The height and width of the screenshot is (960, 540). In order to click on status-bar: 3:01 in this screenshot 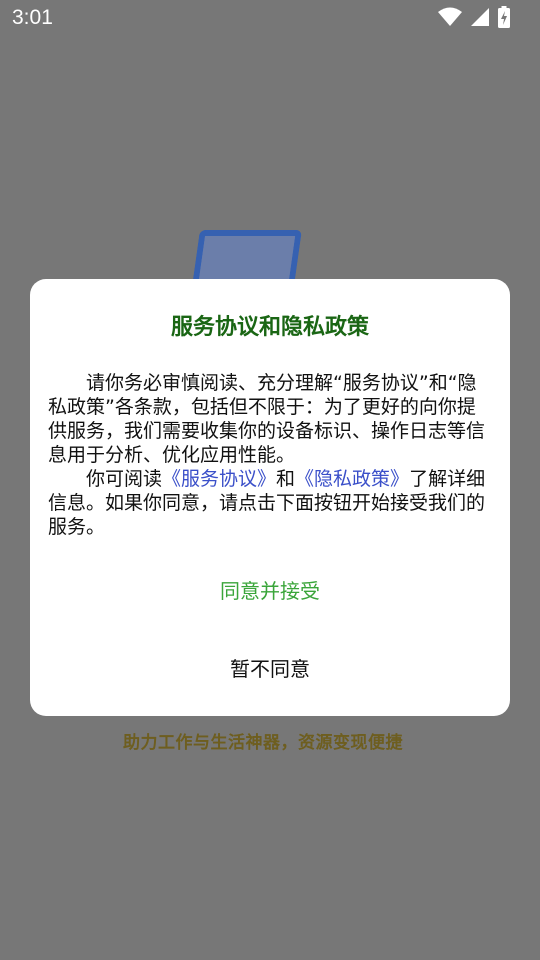, I will do `click(270, 18)`.